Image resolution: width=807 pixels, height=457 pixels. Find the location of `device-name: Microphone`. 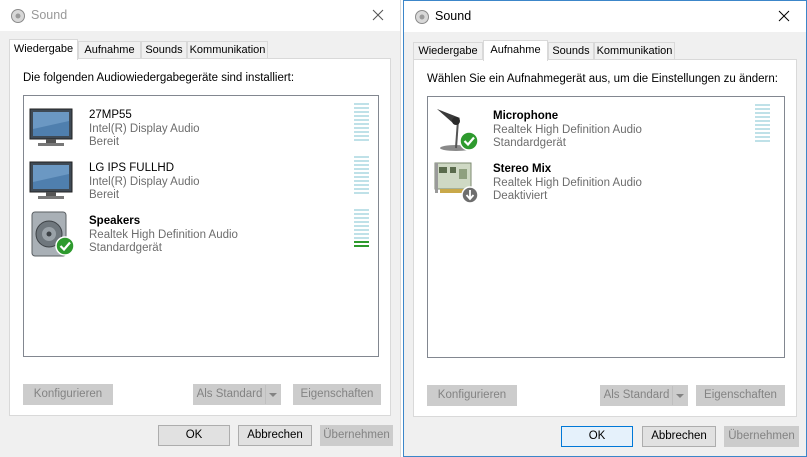

device-name: Microphone is located at coordinates (526, 116).